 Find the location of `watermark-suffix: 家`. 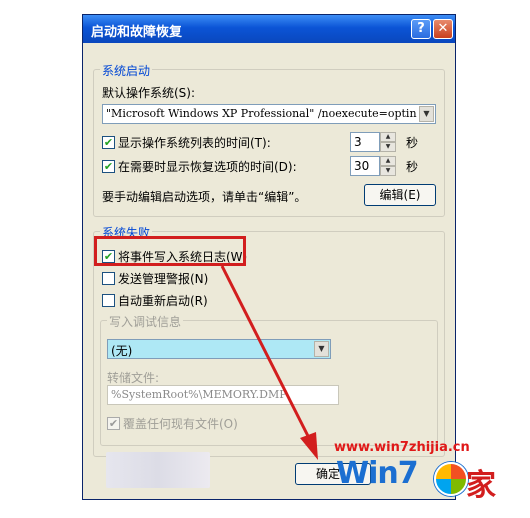

watermark-suffix: 家 is located at coordinates (481, 485).